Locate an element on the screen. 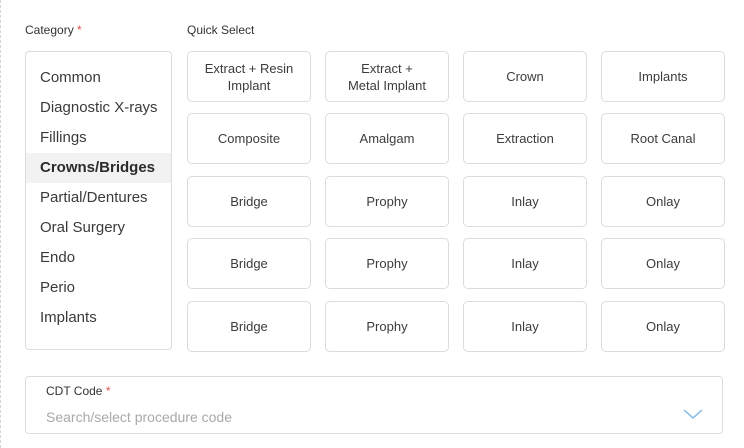  category-required-mark: * is located at coordinates (79, 30).